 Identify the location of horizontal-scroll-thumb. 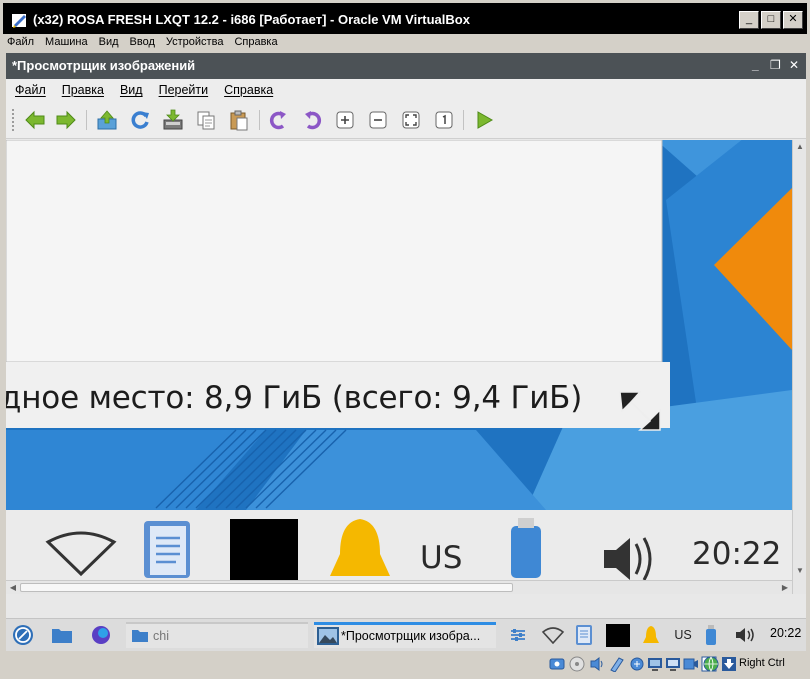
(266, 587).